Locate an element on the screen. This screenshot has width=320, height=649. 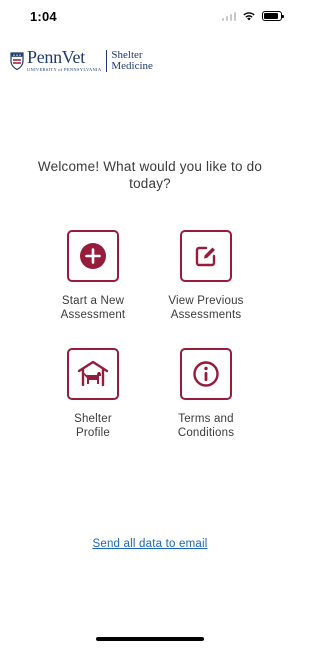
plus-circle-icon is located at coordinates (93, 256).